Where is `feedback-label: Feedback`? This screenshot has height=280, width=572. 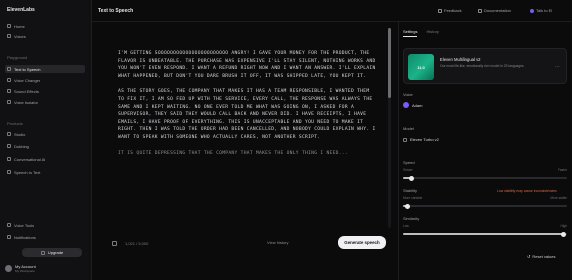
feedback-label: Feedback is located at coordinates (453, 10).